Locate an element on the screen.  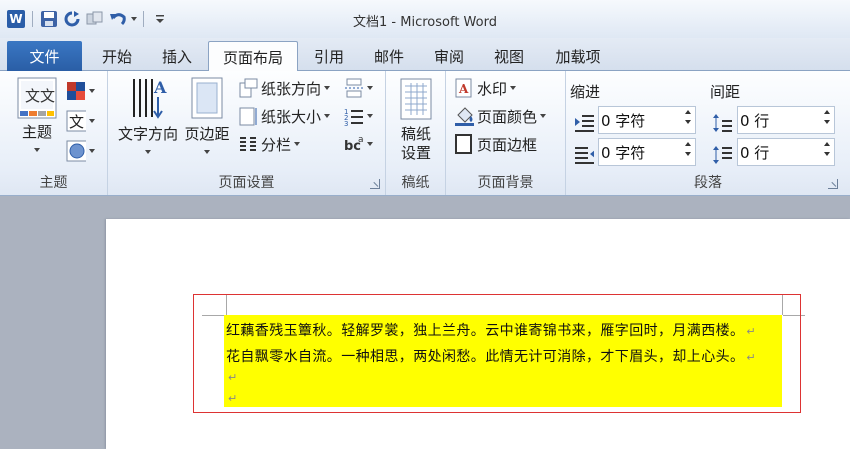
breaks-dropdown-icon is located at coordinates (370, 88).